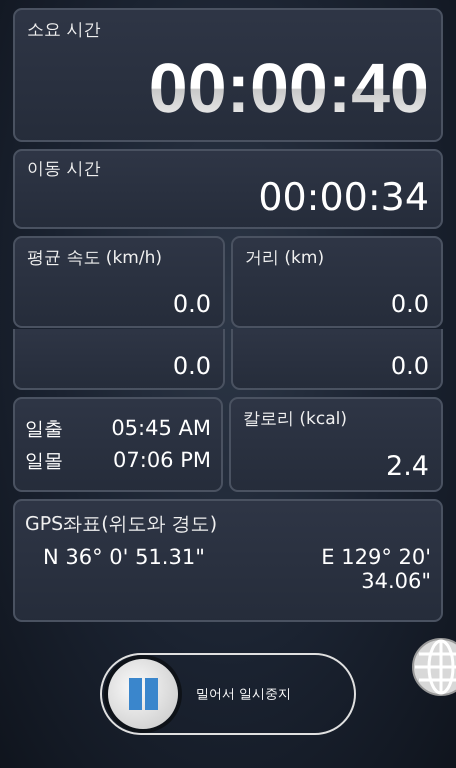 The width and height of the screenshot is (456, 768). I want to click on sun-time: 07:06 PM, so click(162, 460).